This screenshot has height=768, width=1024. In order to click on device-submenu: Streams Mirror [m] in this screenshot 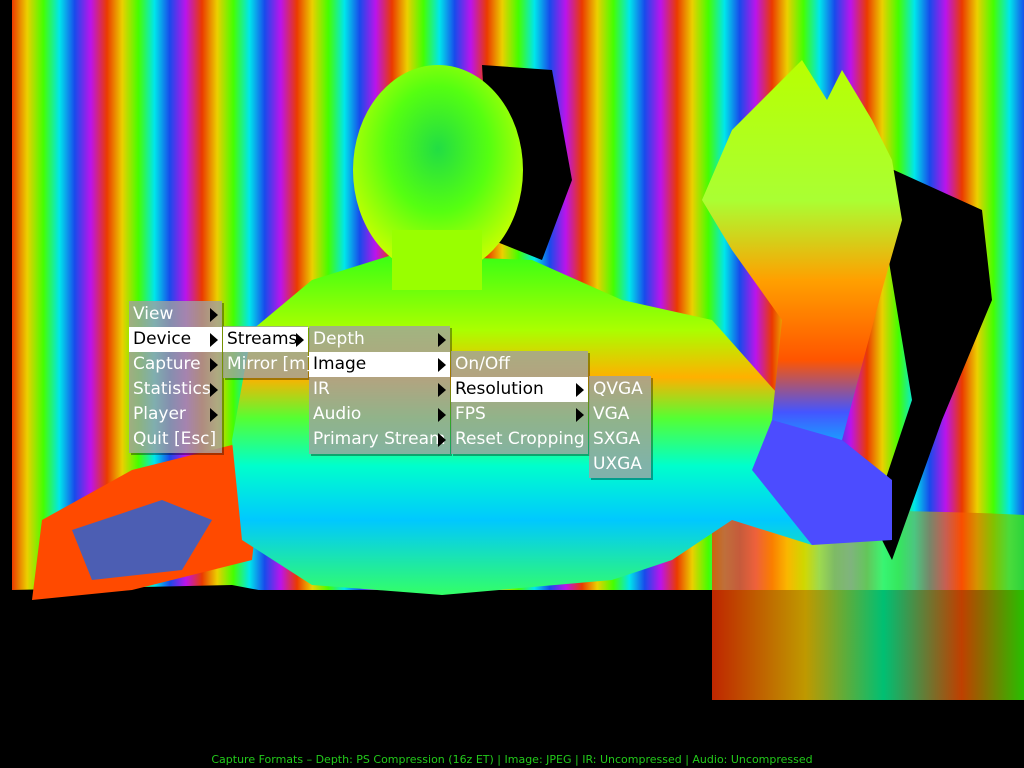, I will do `click(267, 352)`.